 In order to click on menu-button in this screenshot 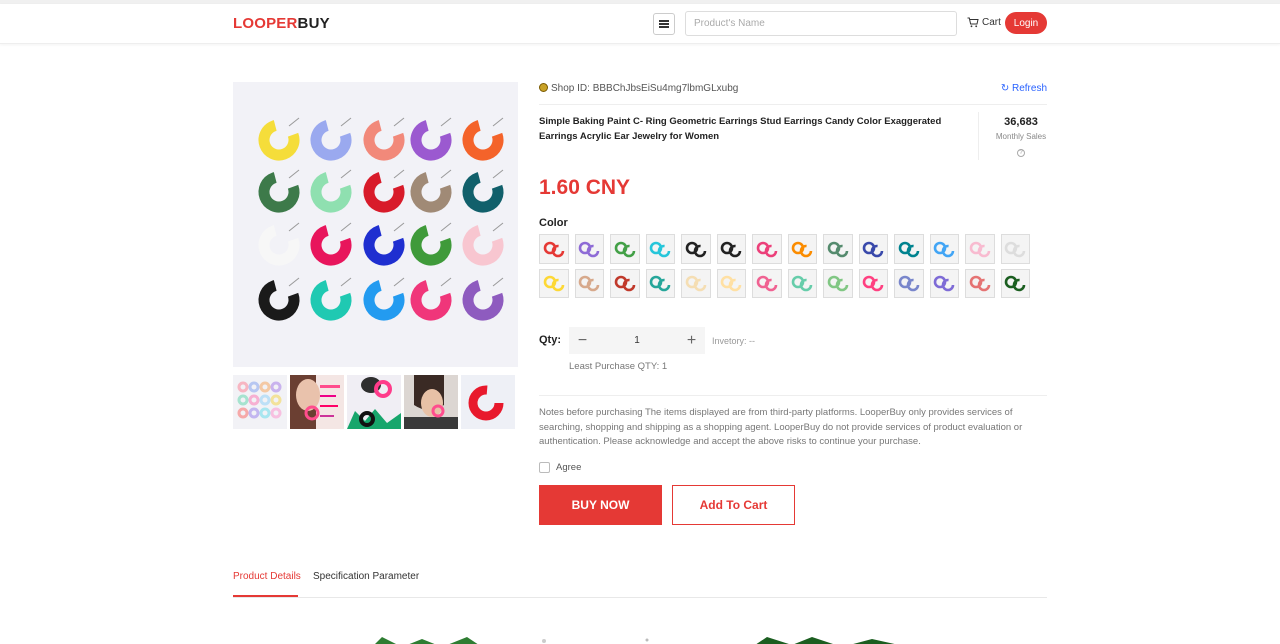, I will do `click(664, 24)`.